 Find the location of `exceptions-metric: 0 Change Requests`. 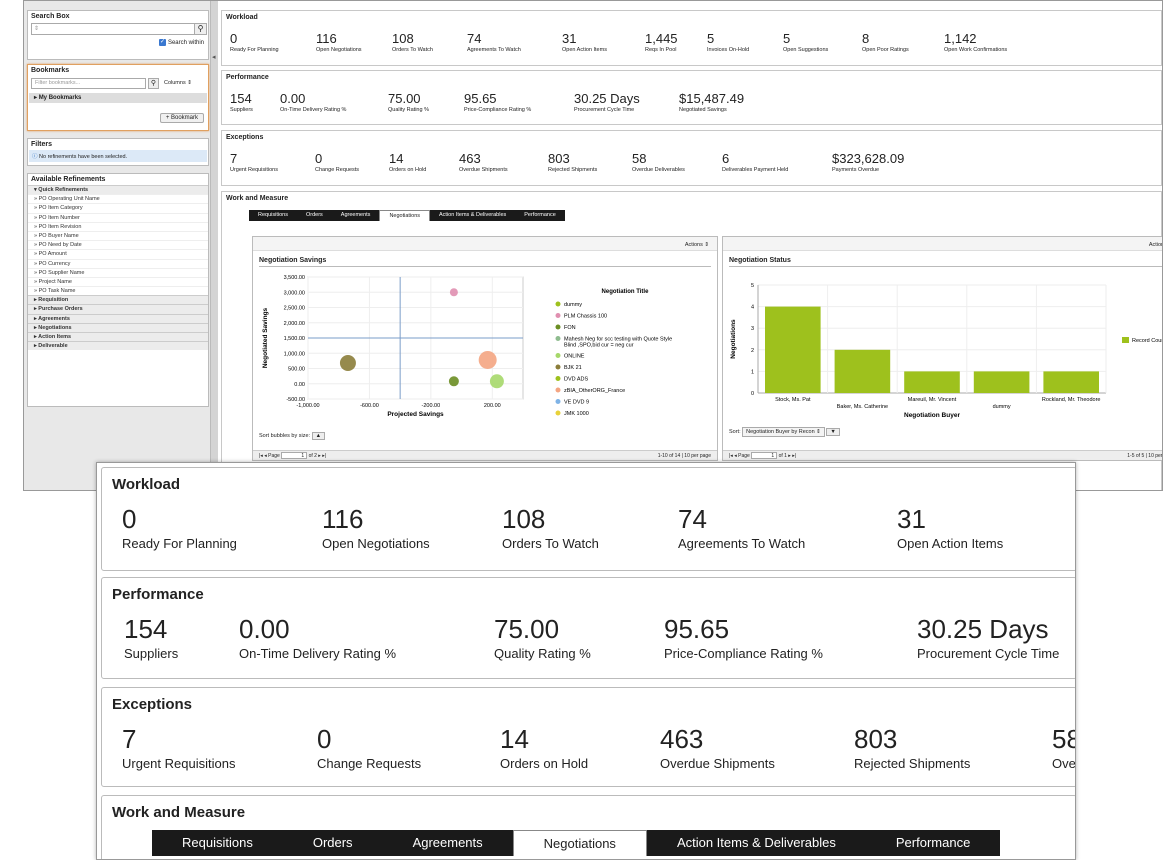

exceptions-metric: 0 Change Requests is located at coordinates (337, 162).